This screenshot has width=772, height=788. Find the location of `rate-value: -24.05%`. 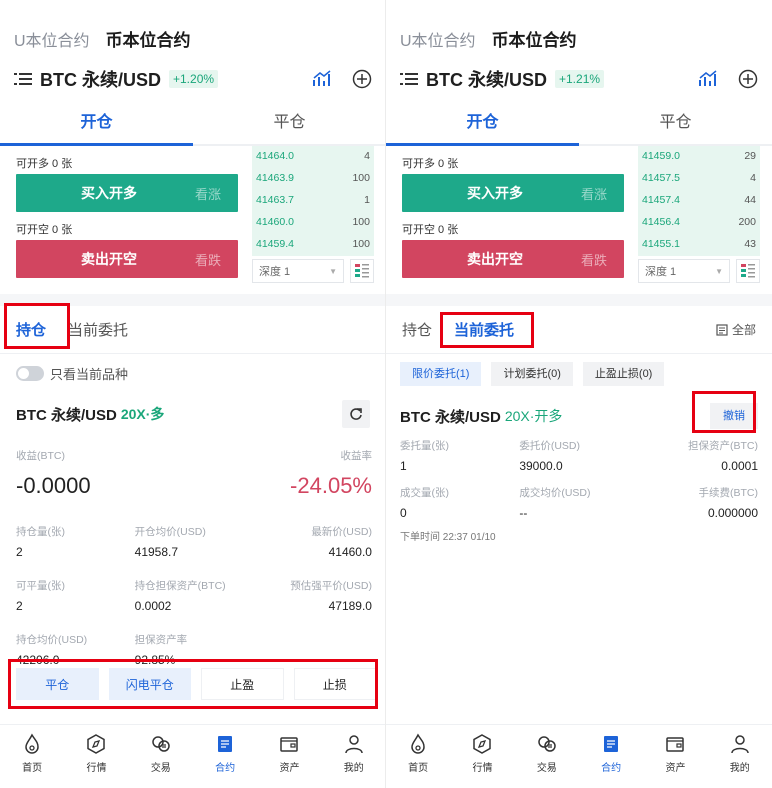

rate-value: -24.05% is located at coordinates (331, 485).